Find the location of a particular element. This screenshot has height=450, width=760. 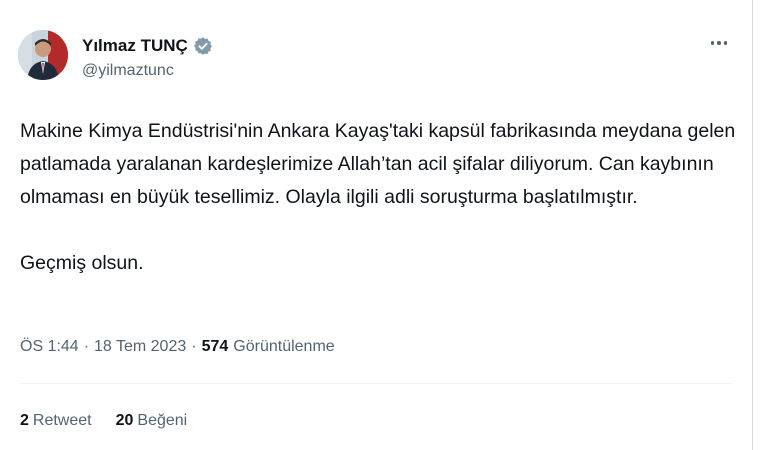

author-handle: @yilmaztunc is located at coordinates (128, 71).